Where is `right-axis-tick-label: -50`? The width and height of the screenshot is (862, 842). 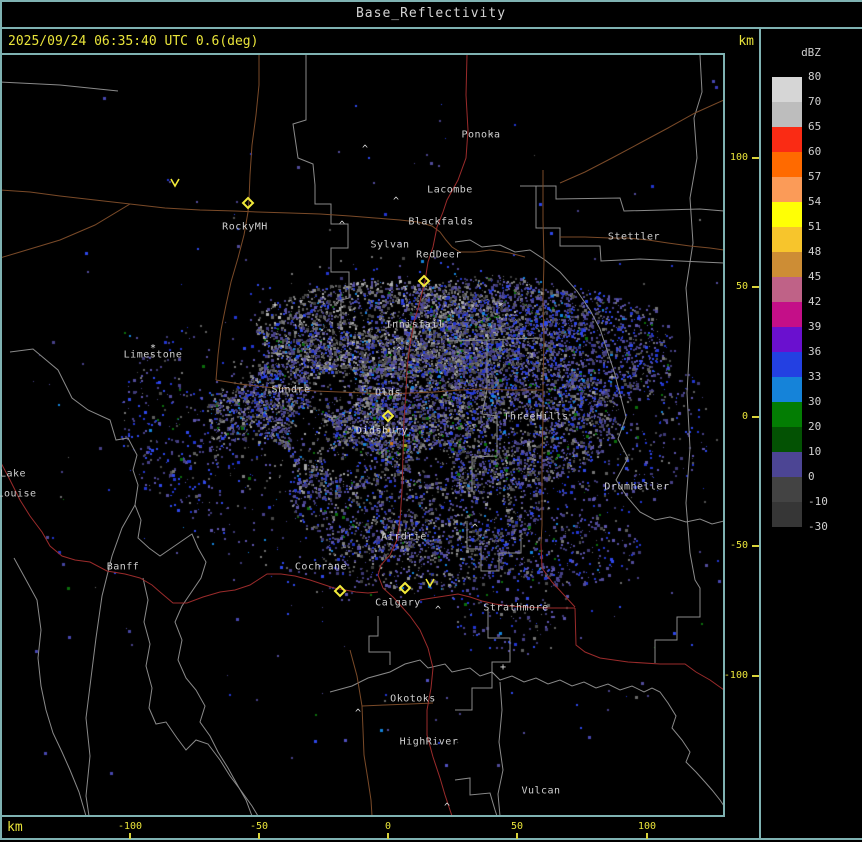
right-axis-tick-label: -50 is located at coordinates (738, 545).